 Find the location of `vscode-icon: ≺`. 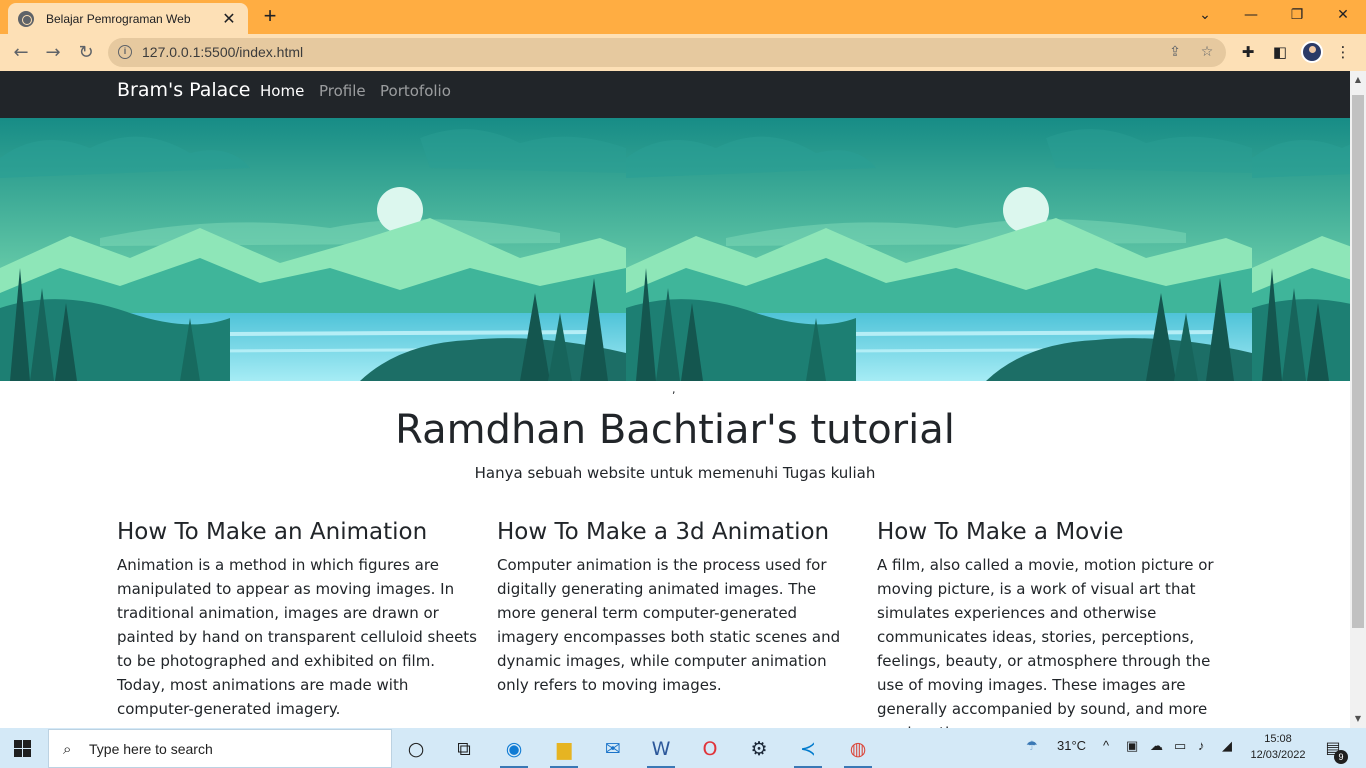

vscode-icon: ≺ is located at coordinates (808, 750).